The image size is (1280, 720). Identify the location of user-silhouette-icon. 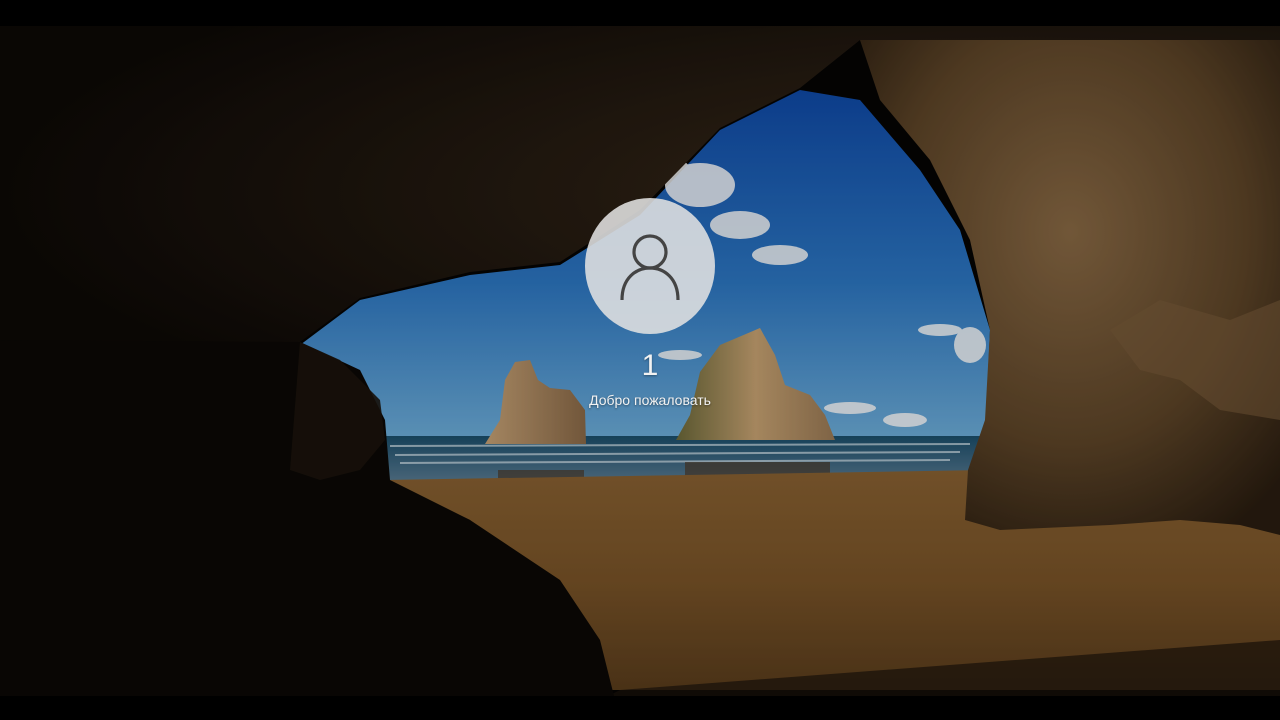
(650, 267).